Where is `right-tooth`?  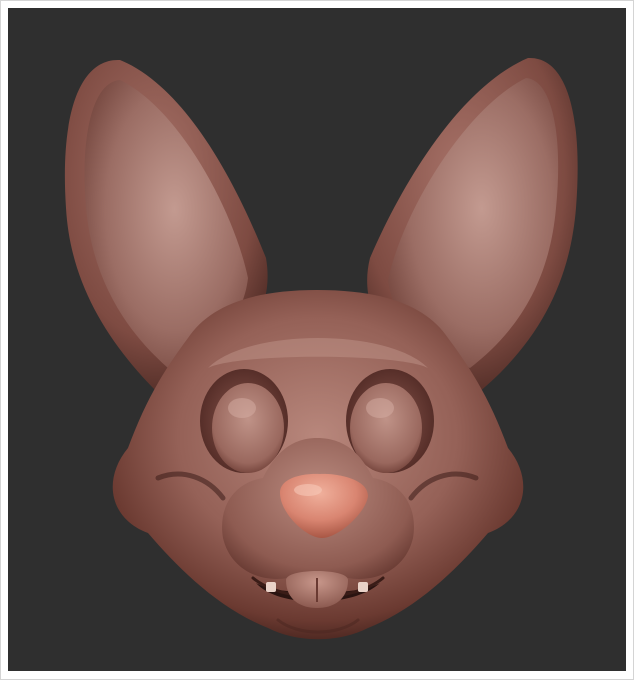 right-tooth is located at coordinates (363, 587).